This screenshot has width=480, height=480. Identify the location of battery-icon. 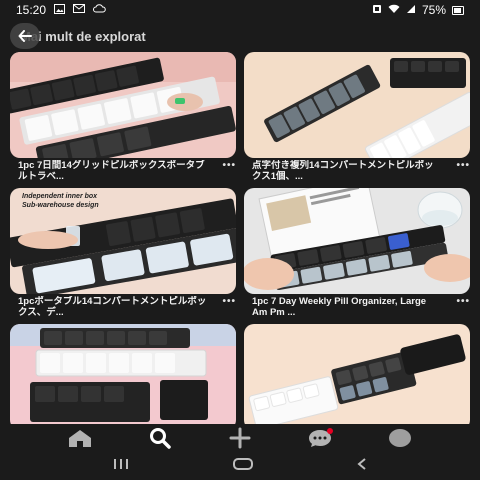
(458, 10).